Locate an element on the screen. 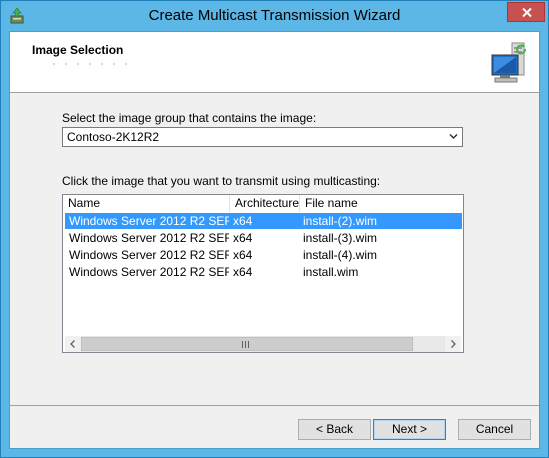 The image size is (549, 458). back-button: < Back is located at coordinates (334, 429).